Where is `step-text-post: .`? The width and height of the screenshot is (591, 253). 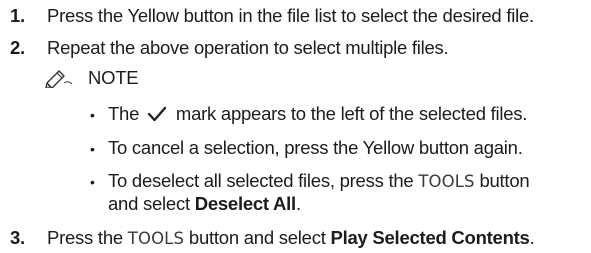
step-text-post: . is located at coordinates (532, 237).